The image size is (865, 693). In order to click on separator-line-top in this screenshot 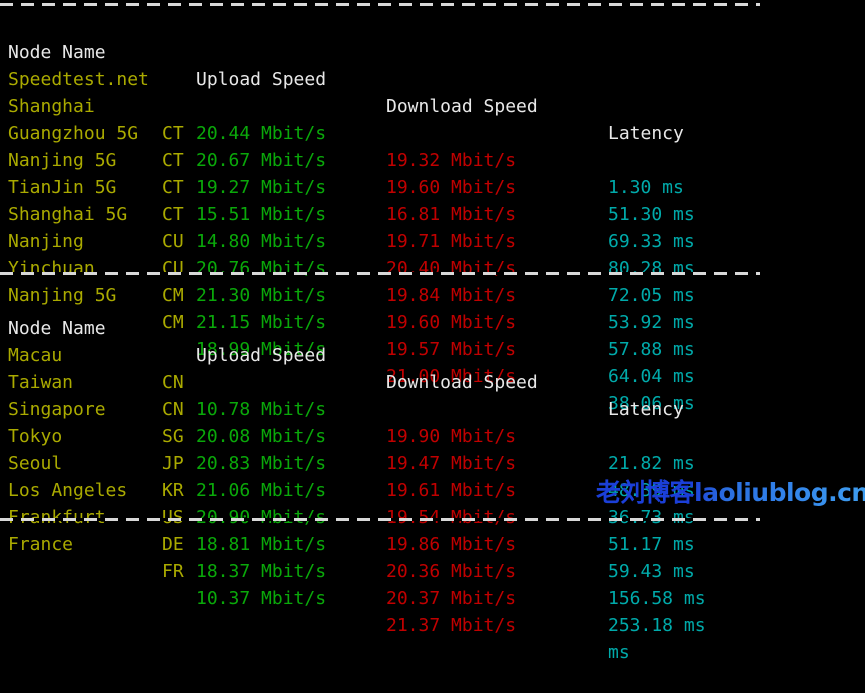, I will do `click(380, 4)`.